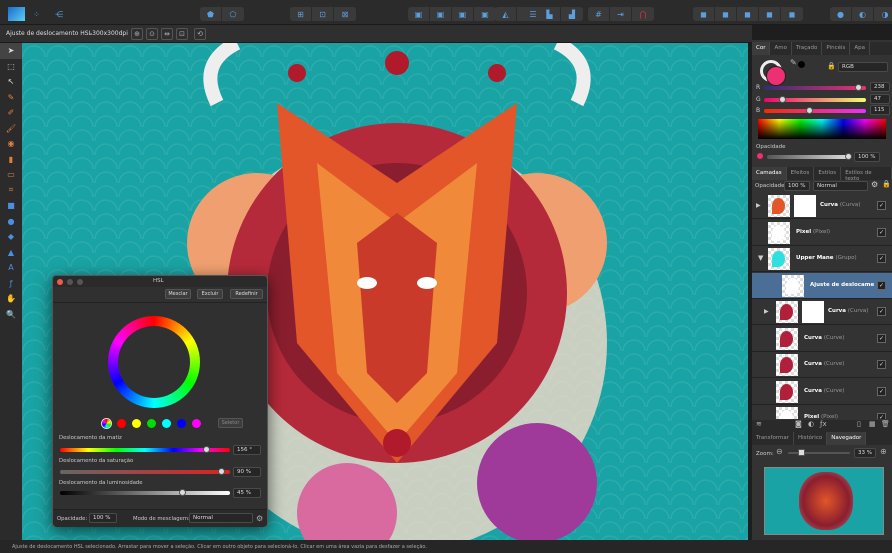 The height and width of the screenshot is (553, 892). What do you see at coordinates (145, 449) in the screenshot?
I see `hue-slider` at bounding box center [145, 449].